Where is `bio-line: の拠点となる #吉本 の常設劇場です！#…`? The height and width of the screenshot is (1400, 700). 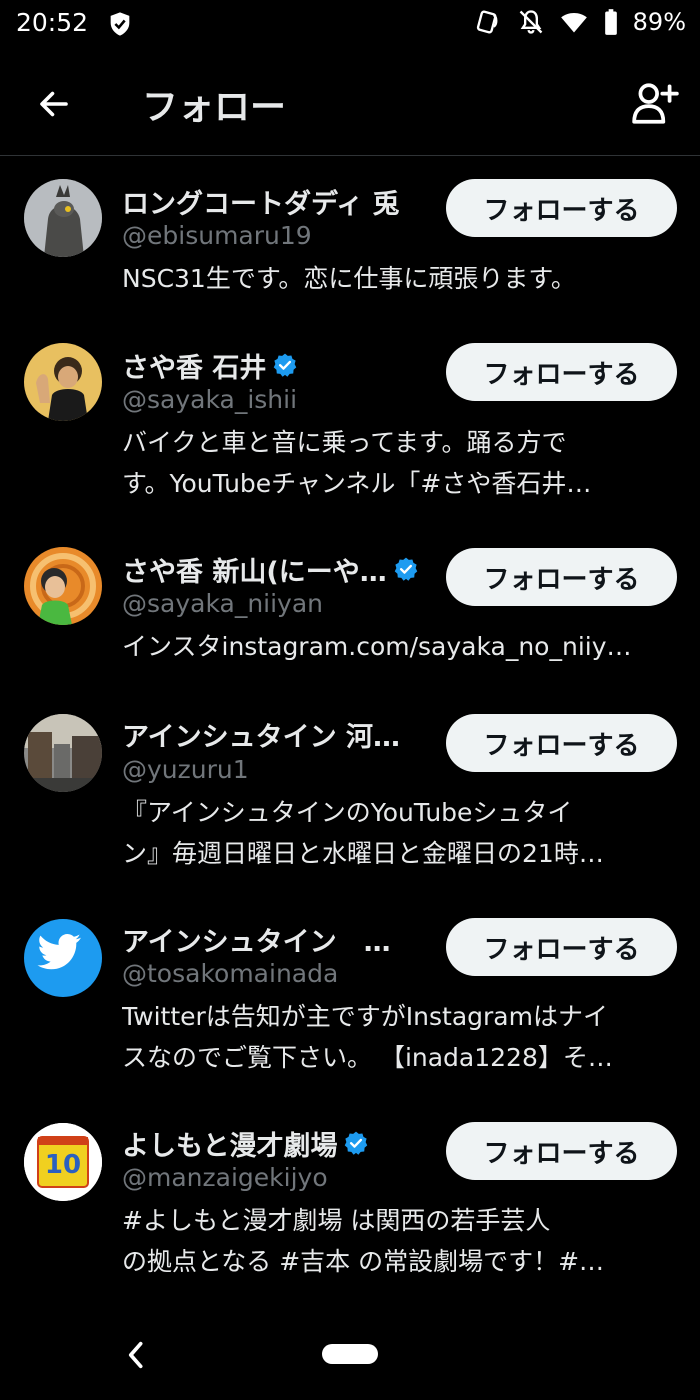
bio-line: の拠点となる #吉本 の常設劇場です！#… is located at coordinates (363, 1261).